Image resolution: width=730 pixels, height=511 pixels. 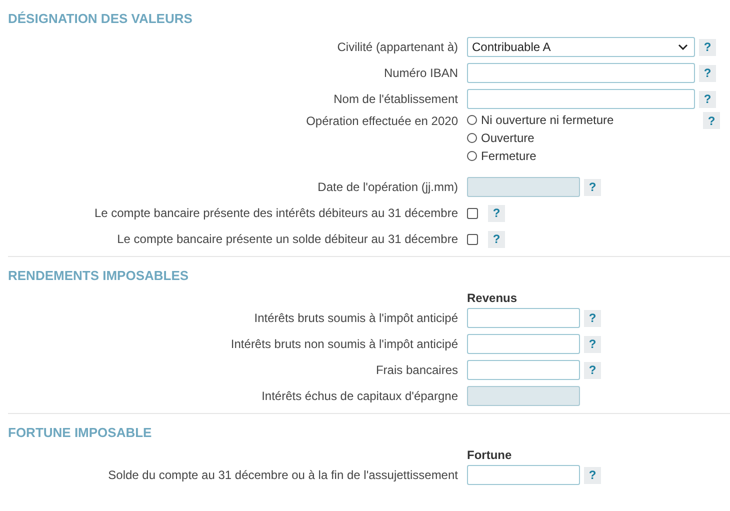 I want to click on section-heading: DÉSIGNATION DES VALEURS, so click(x=101, y=19).